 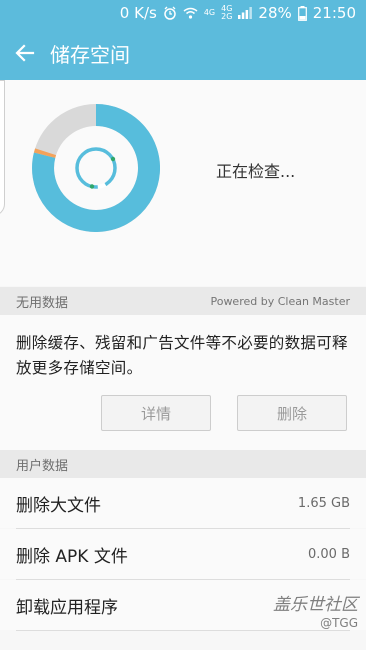 I want to click on edge-panel-handle, so click(x=2, y=148).